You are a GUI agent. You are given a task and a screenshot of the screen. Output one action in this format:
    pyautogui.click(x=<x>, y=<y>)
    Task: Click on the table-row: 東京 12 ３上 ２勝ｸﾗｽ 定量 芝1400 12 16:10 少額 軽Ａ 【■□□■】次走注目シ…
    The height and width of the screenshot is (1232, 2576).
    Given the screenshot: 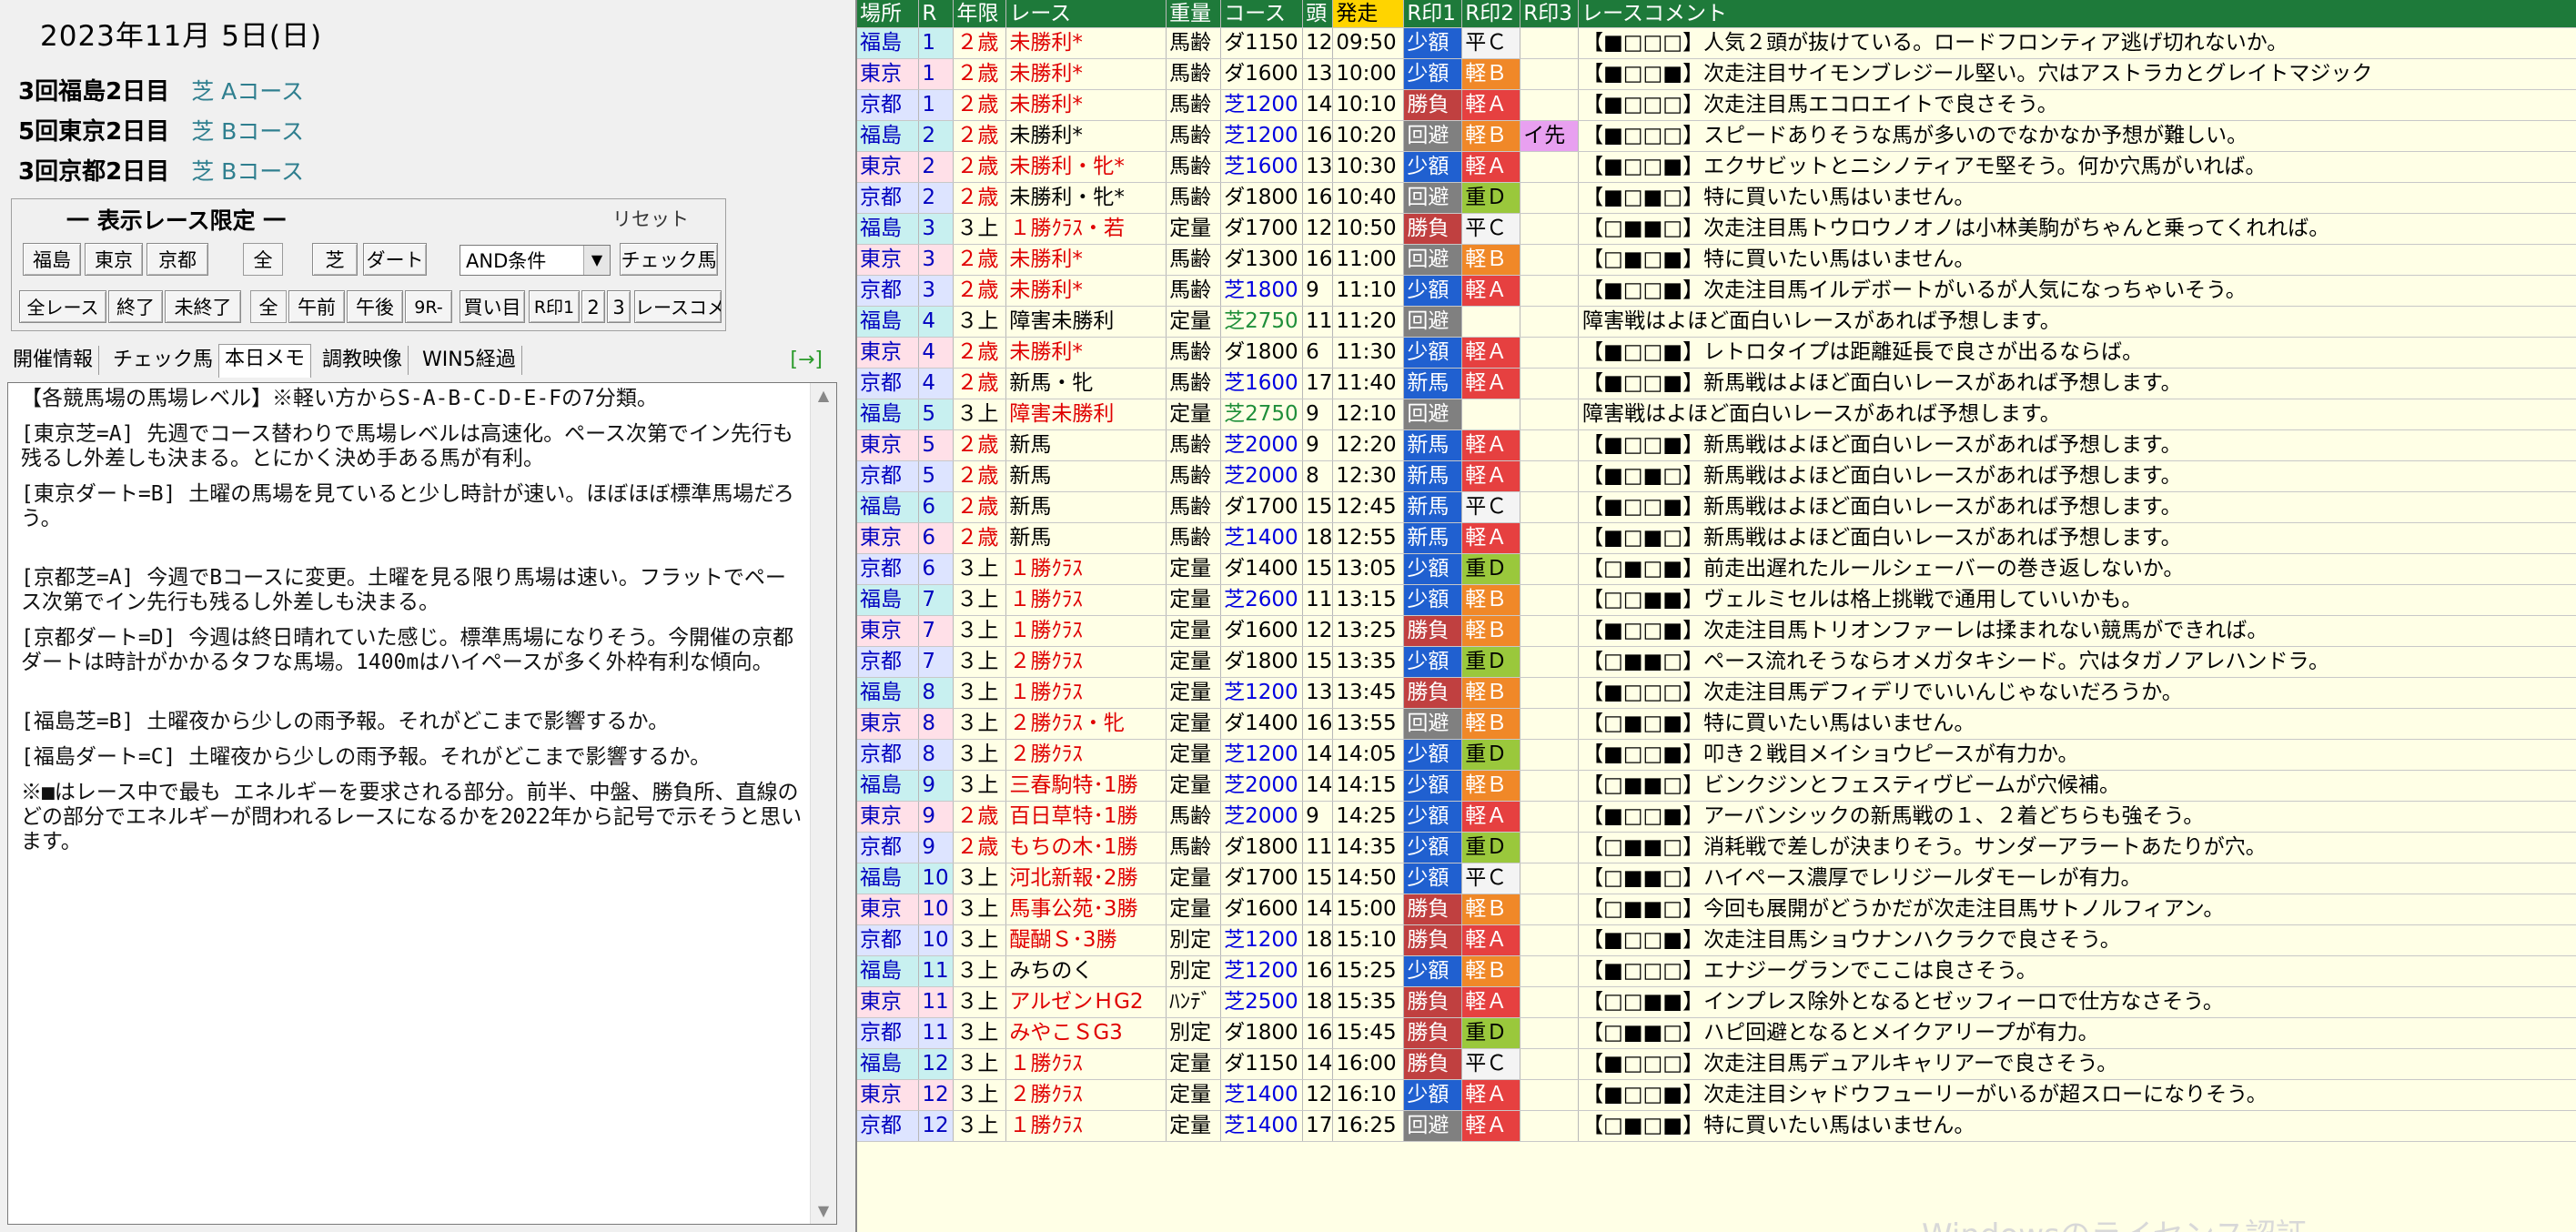 What is the action you would take?
    pyautogui.click(x=1716, y=1095)
    